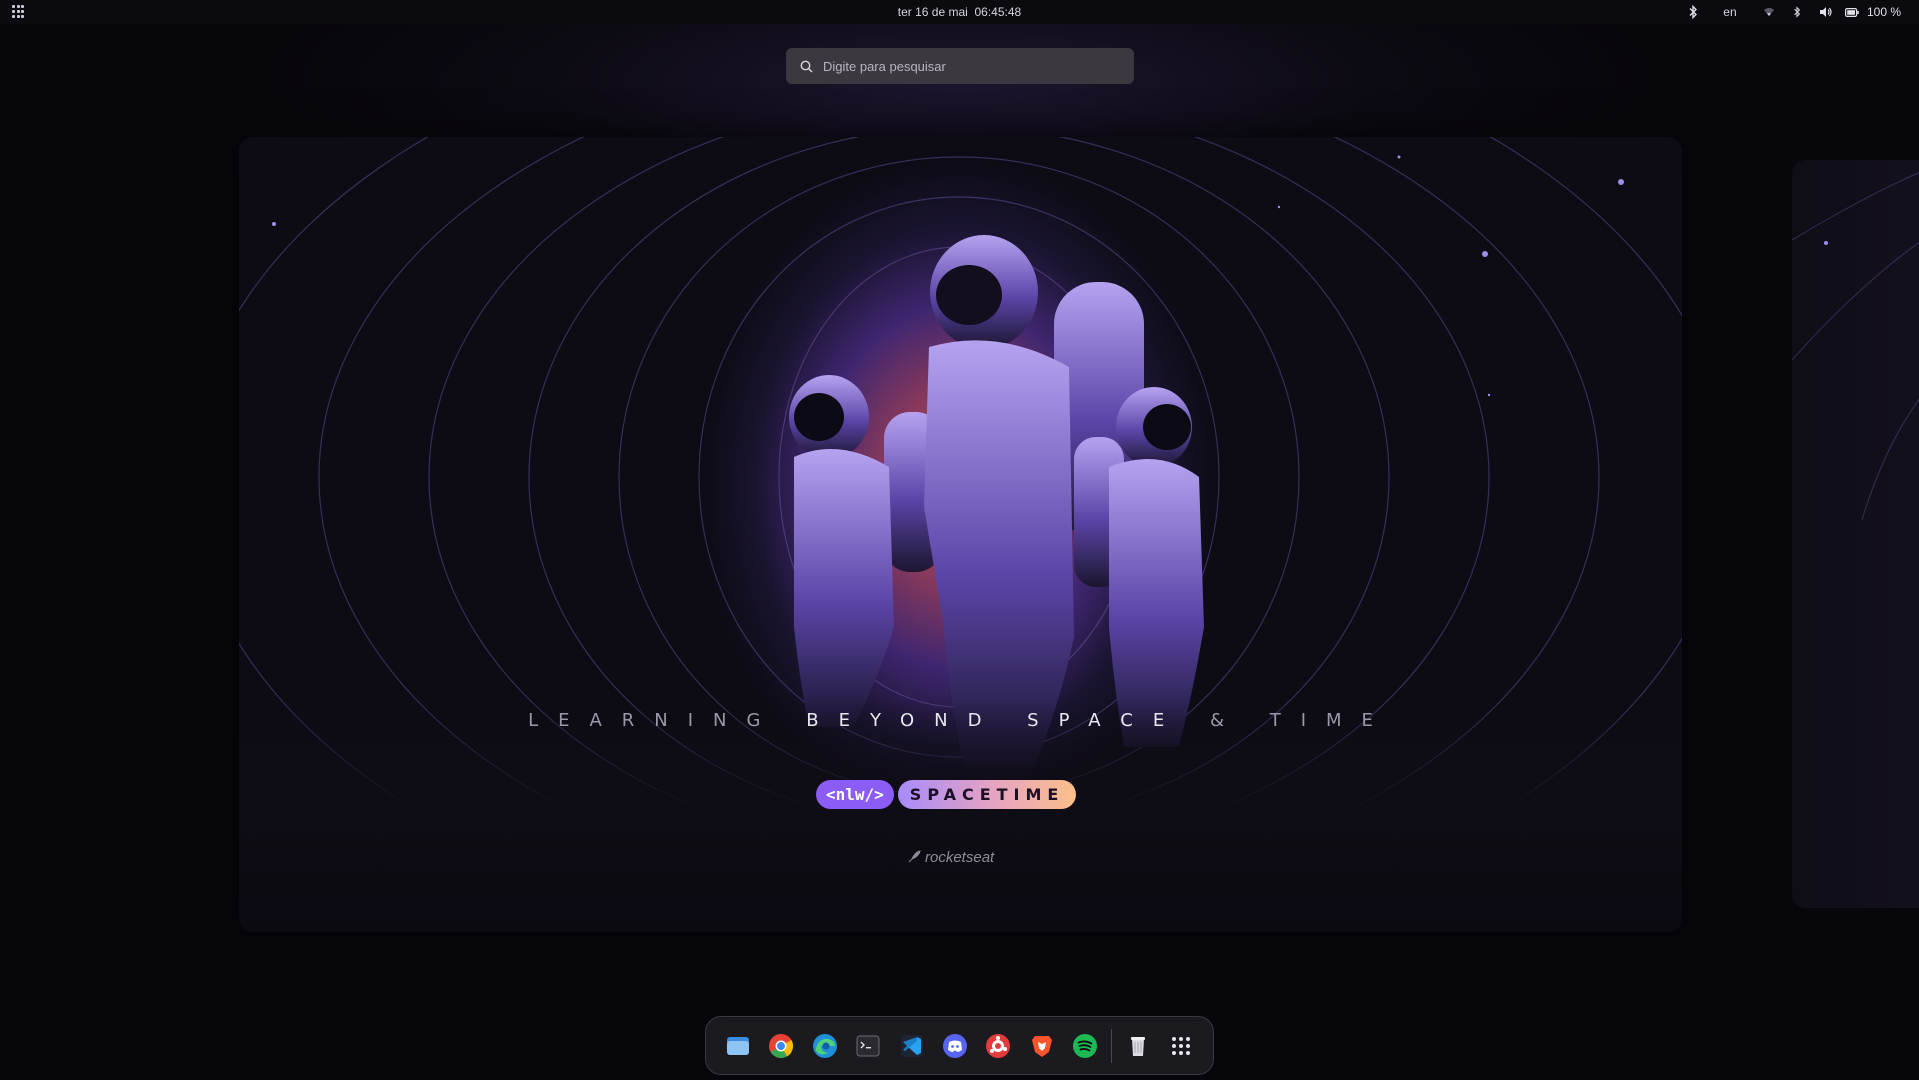  Describe the element at coordinates (1112, 1045) in the screenshot. I see `dock-separator` at that location.